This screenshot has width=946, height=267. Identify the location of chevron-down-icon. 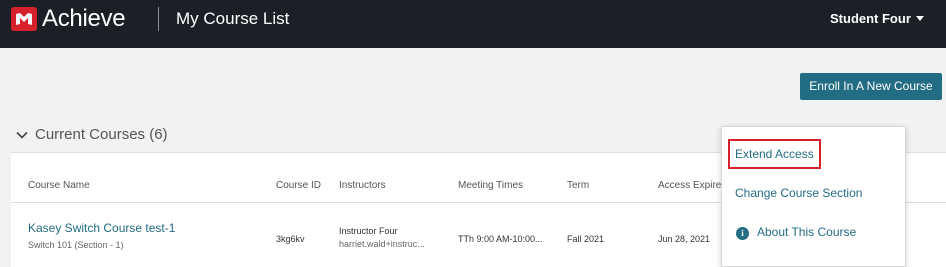
(22, 135).